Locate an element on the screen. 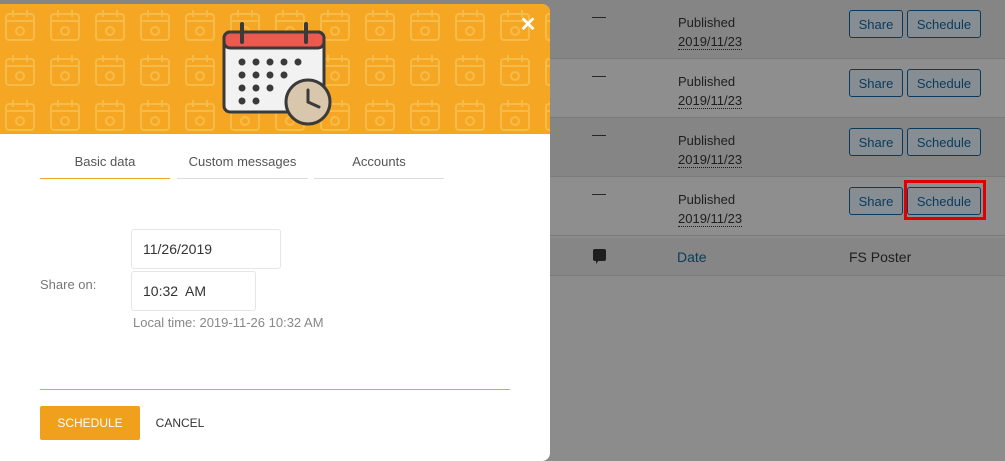 The width and height of the screenshot is (1005, 461). cancel-button: CANCEL is located at coordinates (180, 423).